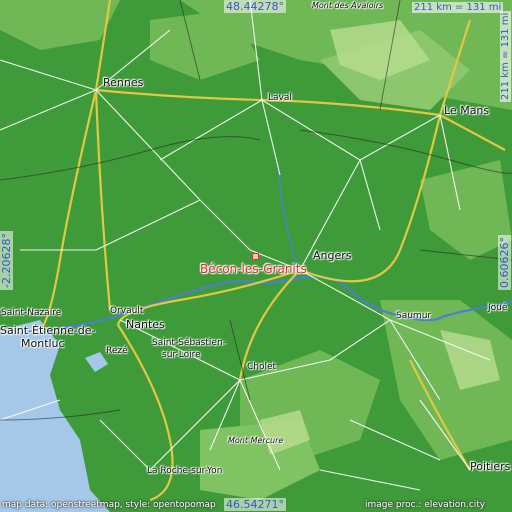 This screenshot has height=512, width=512. What do you see at coordinates (127, 311) in the screenshot?
I see `city-label-orvault: Orvault` at bounding box center [127, 311].